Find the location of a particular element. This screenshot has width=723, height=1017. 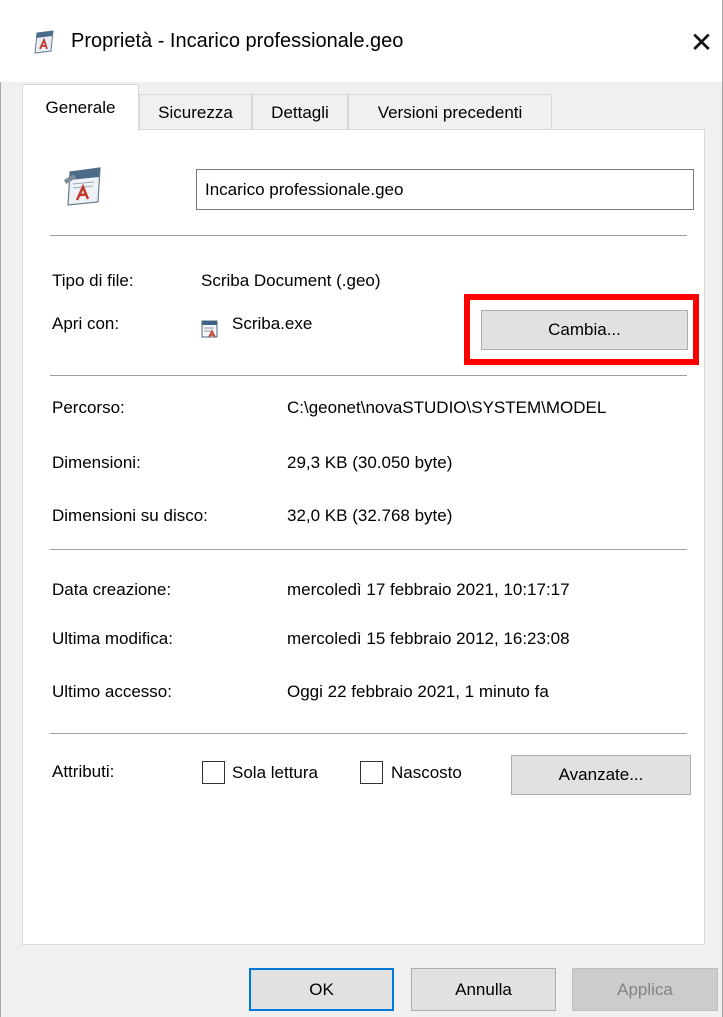

readonly-checkbox is located at coordinates (213, 772).